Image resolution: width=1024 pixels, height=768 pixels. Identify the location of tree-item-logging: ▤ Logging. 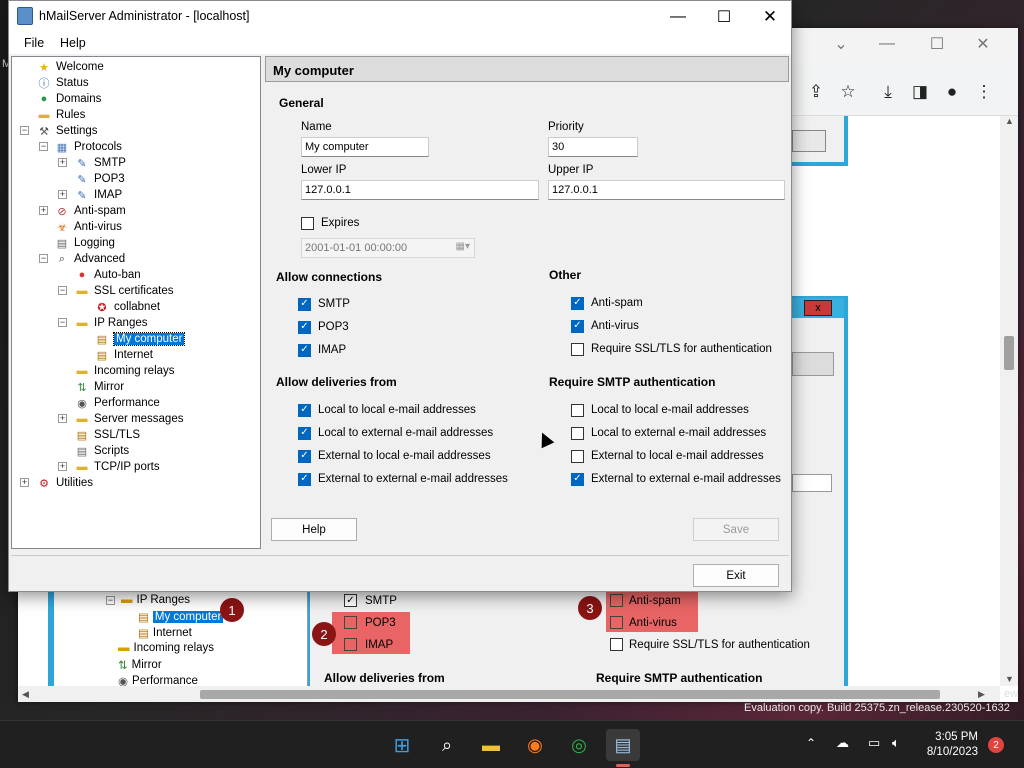
(84, 243).